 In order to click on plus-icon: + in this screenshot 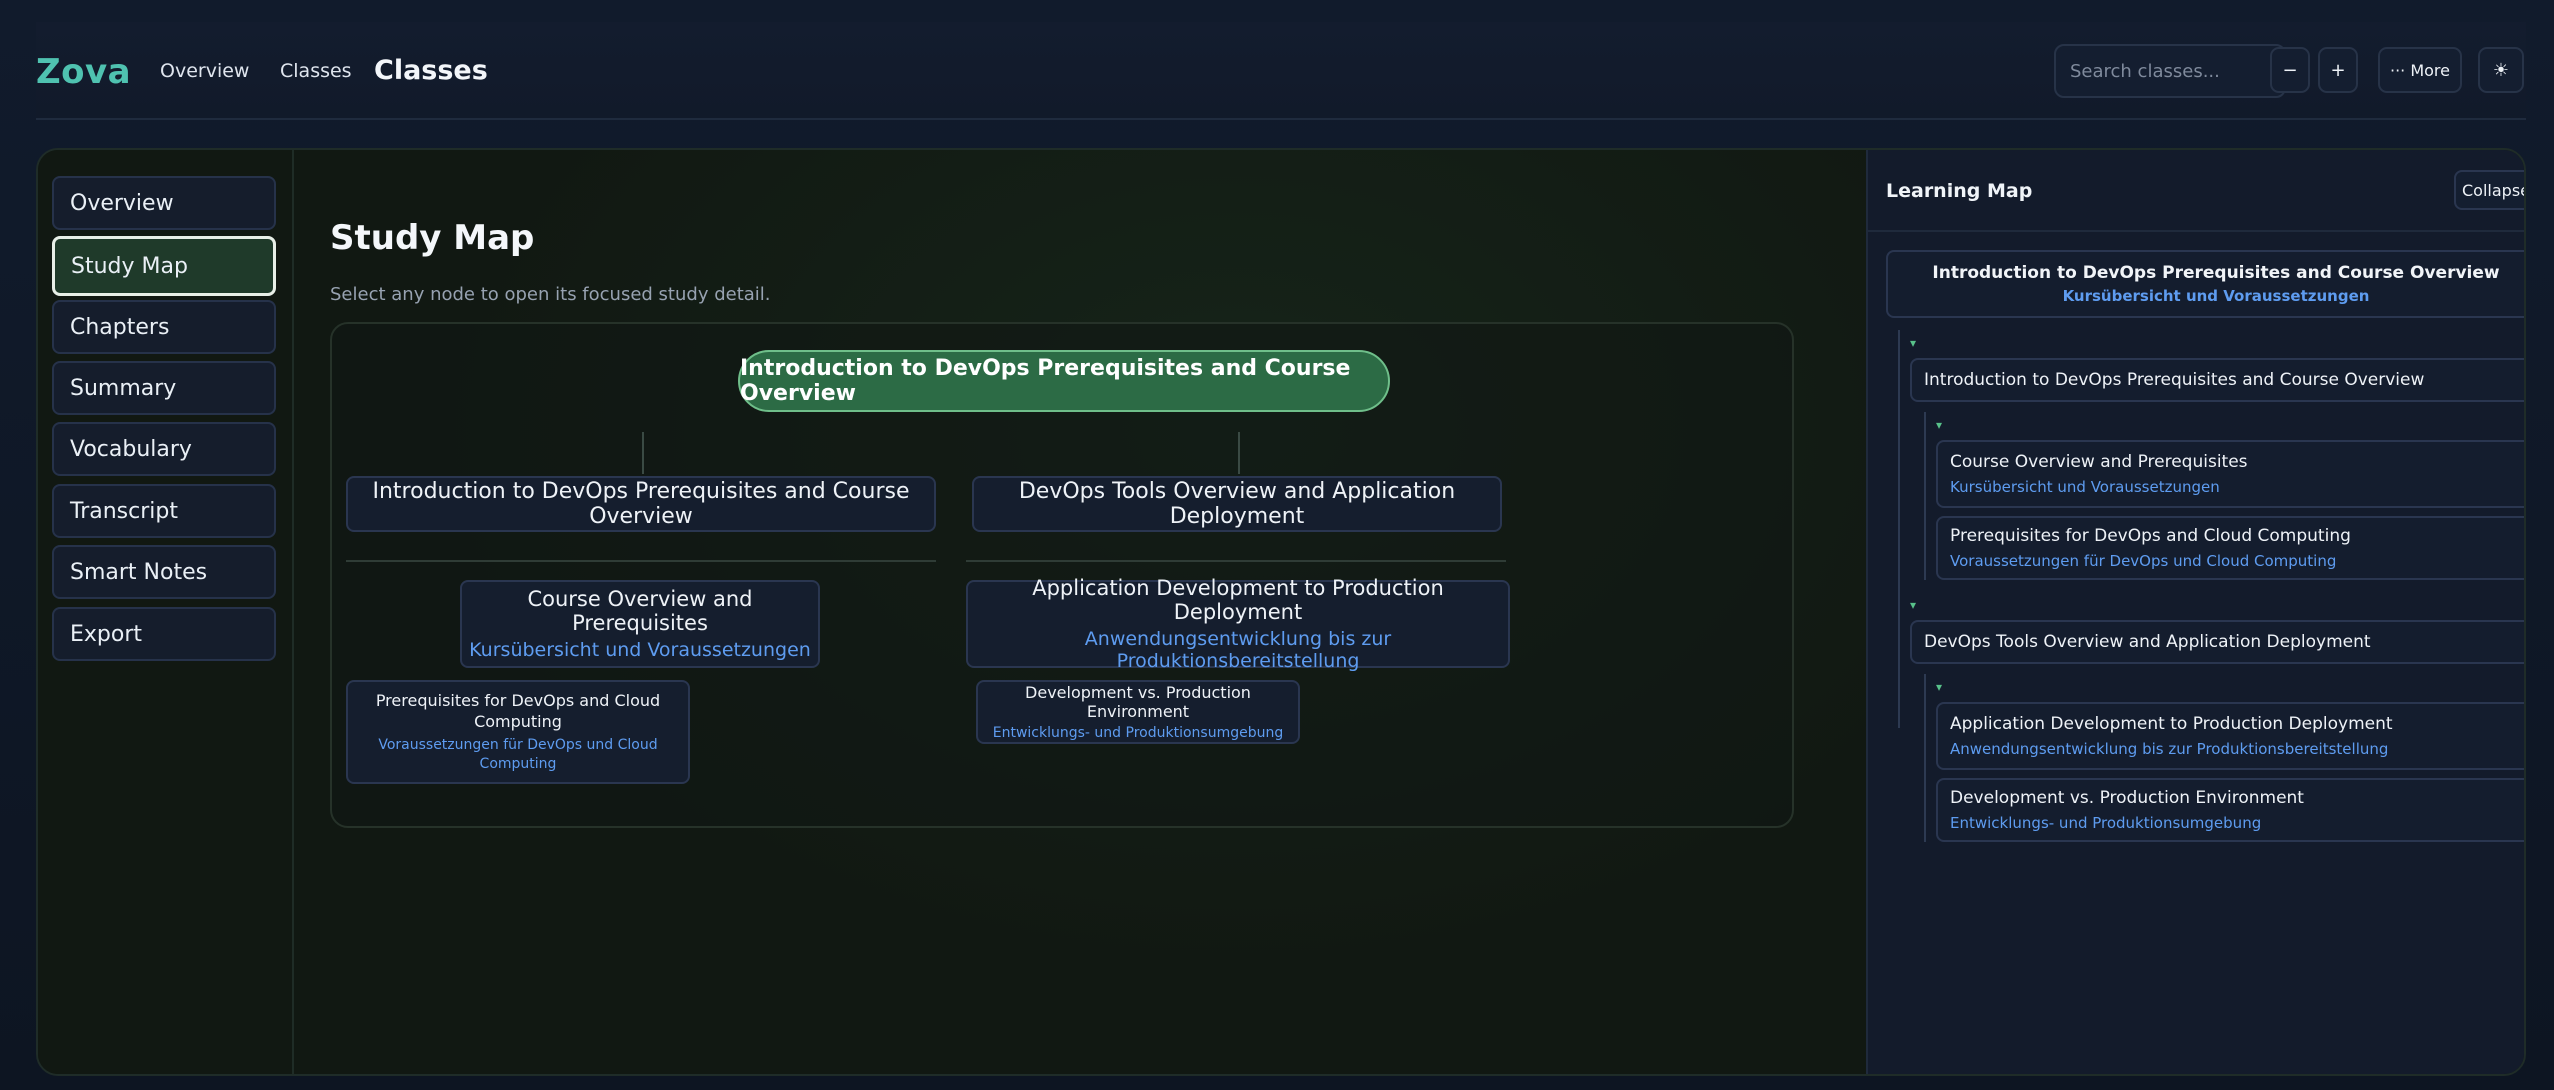, I will do `click(2338, 70)`.